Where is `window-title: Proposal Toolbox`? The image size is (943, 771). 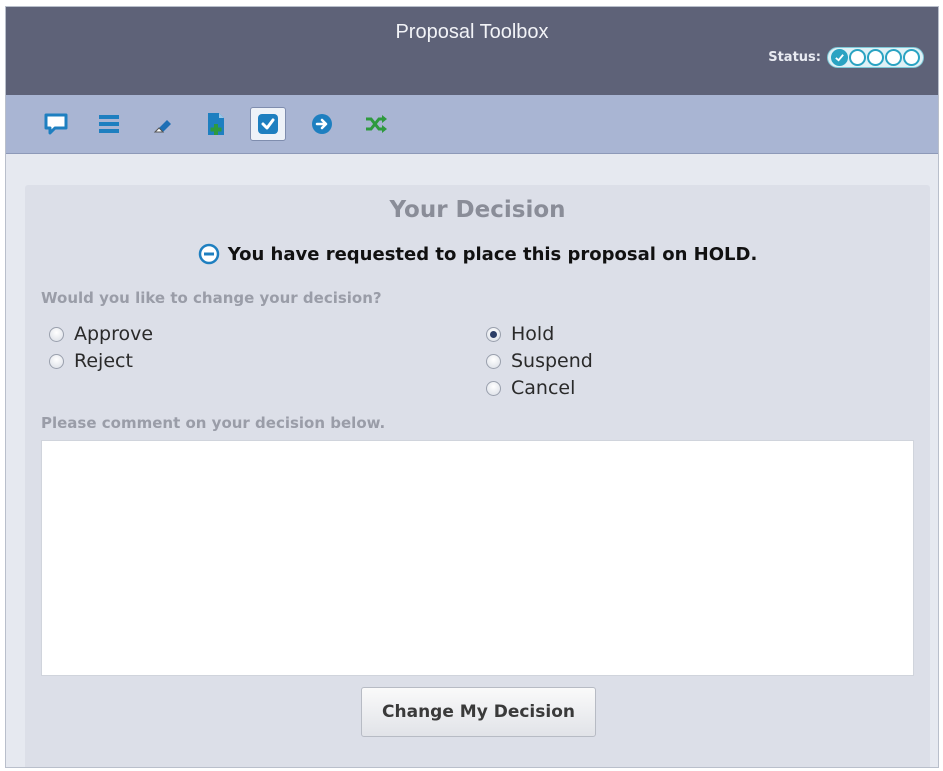 window-title: Proposal Toolbox is located at coordinates (472, 32).